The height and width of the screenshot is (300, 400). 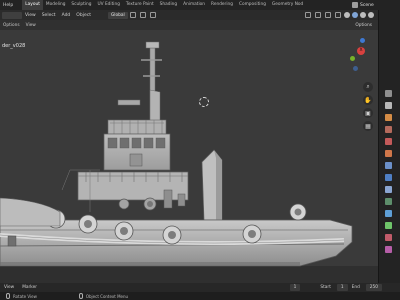 What do you see at coordinates (12, 15) in the screenshot?
I see `editor-type-dropdown` at bounding box center [12, 15].